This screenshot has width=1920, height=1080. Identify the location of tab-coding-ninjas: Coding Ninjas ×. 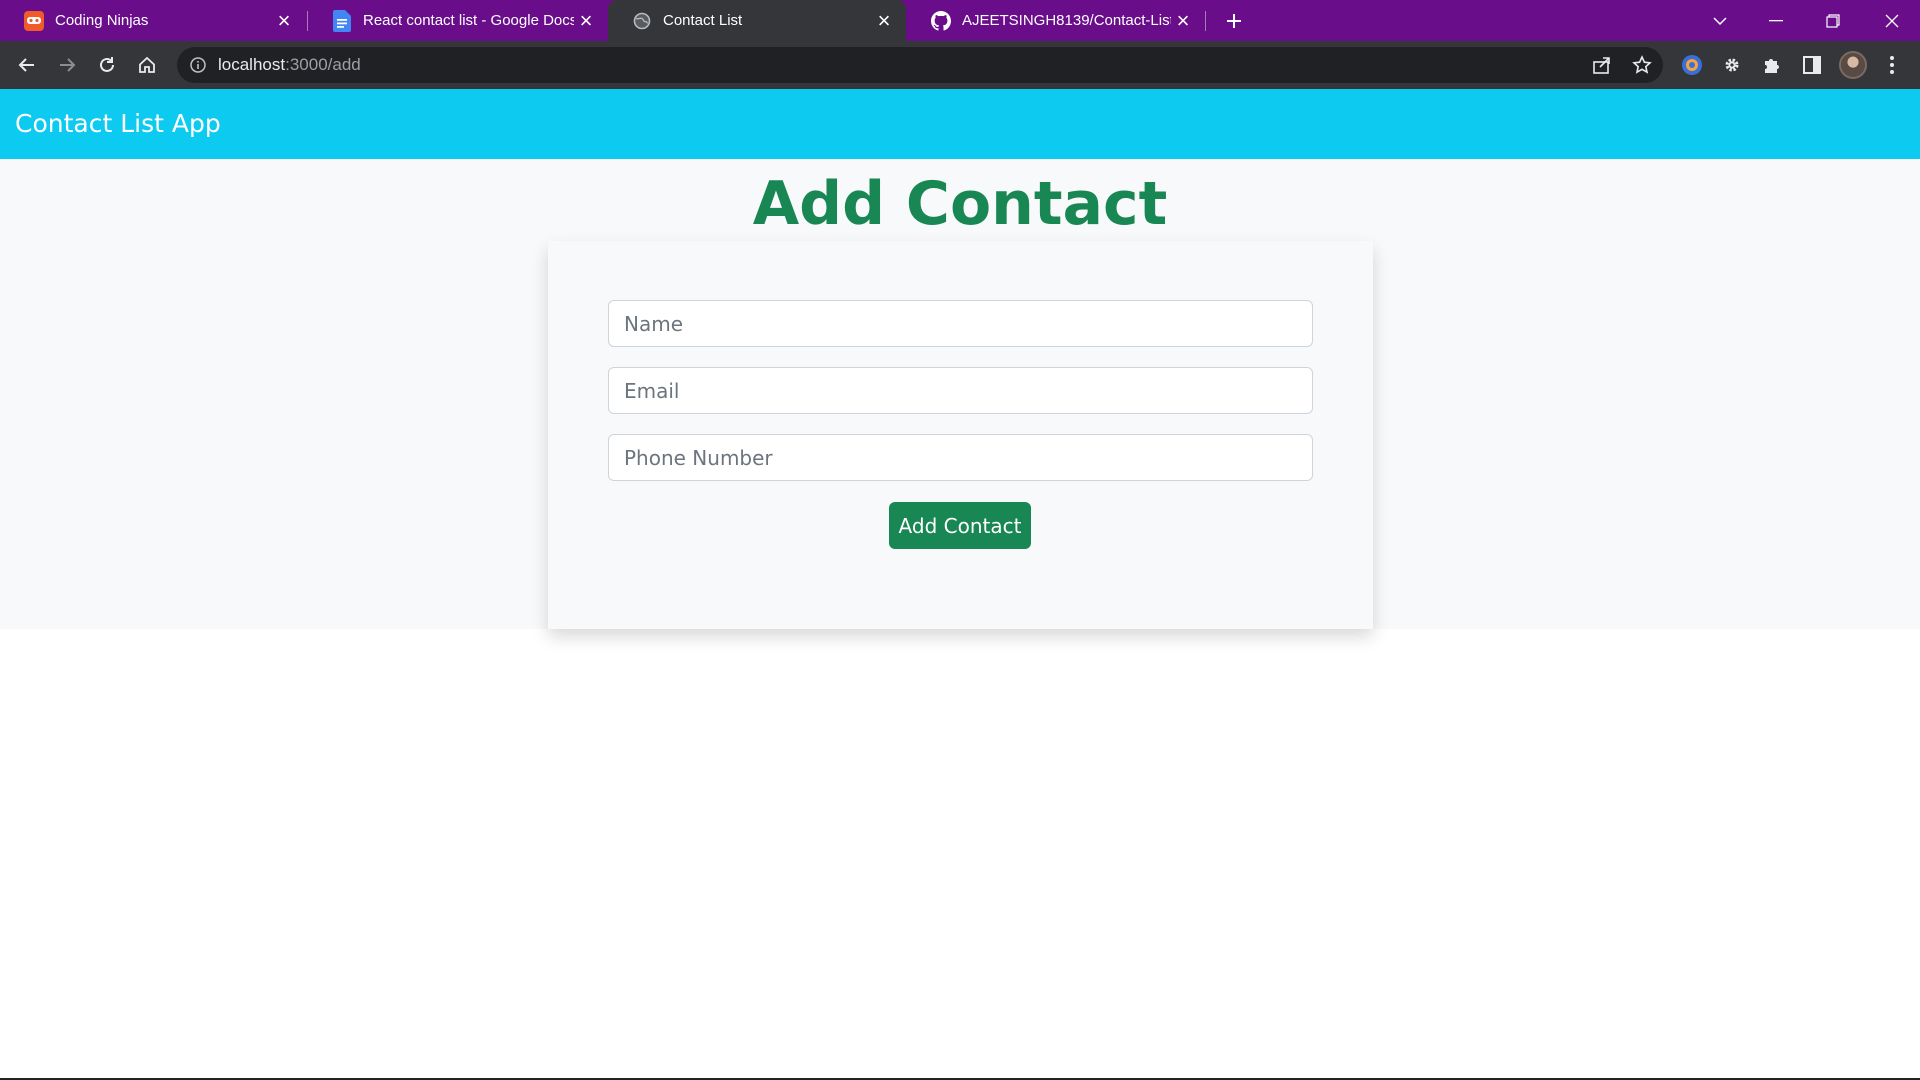
(153, 20).